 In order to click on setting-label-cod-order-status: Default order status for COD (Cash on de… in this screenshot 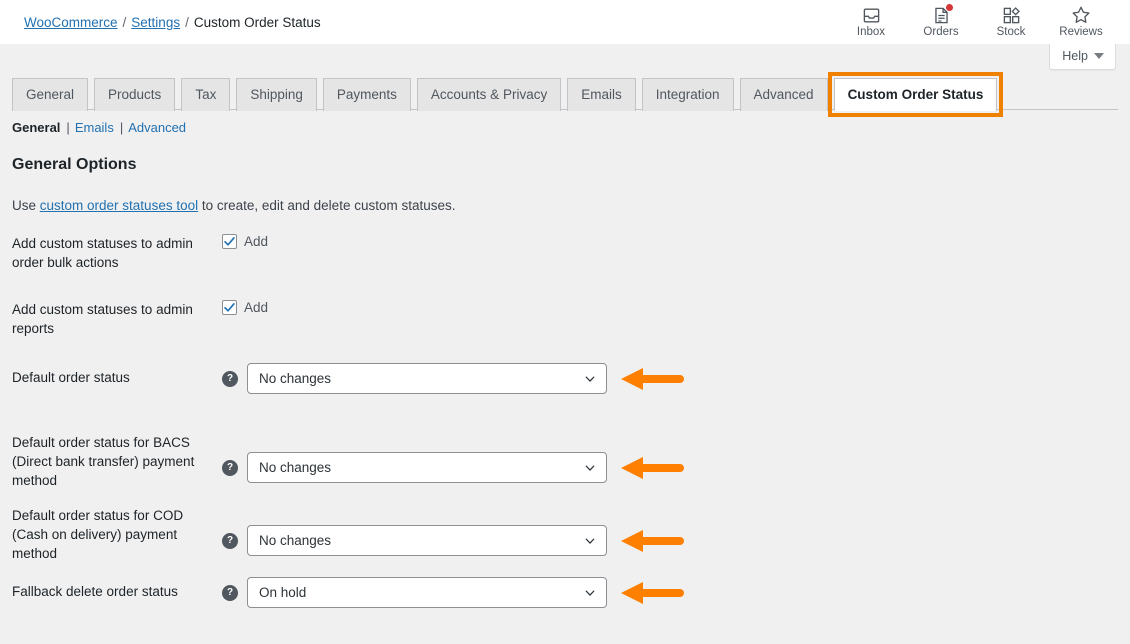, I will do `click(98, 534)`.